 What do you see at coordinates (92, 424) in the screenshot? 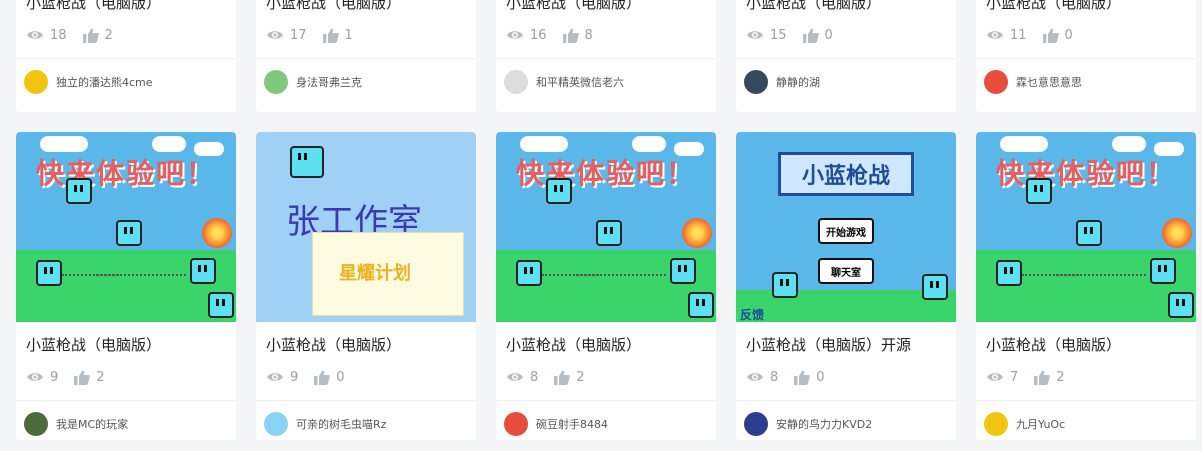
I see `author-name: 我是MC的玩家` at bounding box center [92, 424].